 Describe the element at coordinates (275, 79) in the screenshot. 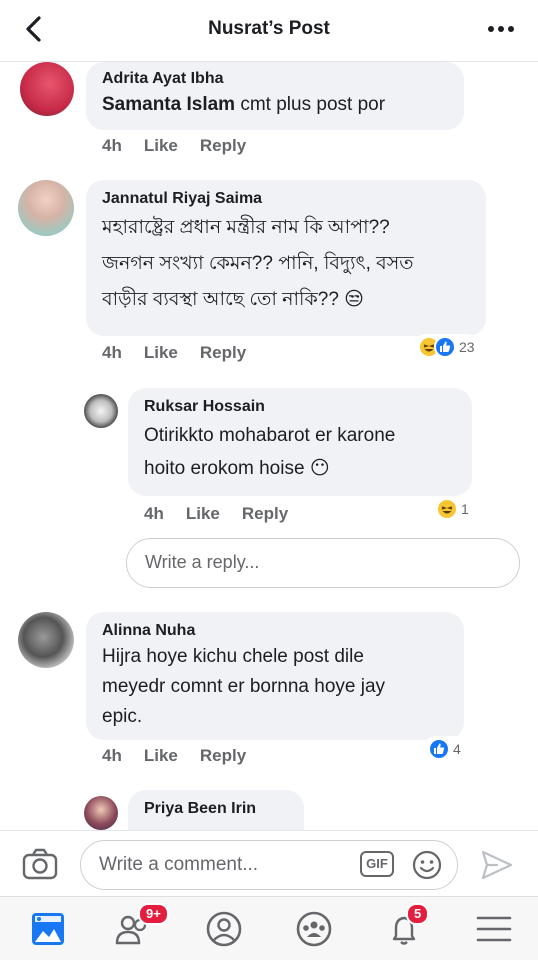

I see `comment-author: Adrita Ayat Ibha` at that location.